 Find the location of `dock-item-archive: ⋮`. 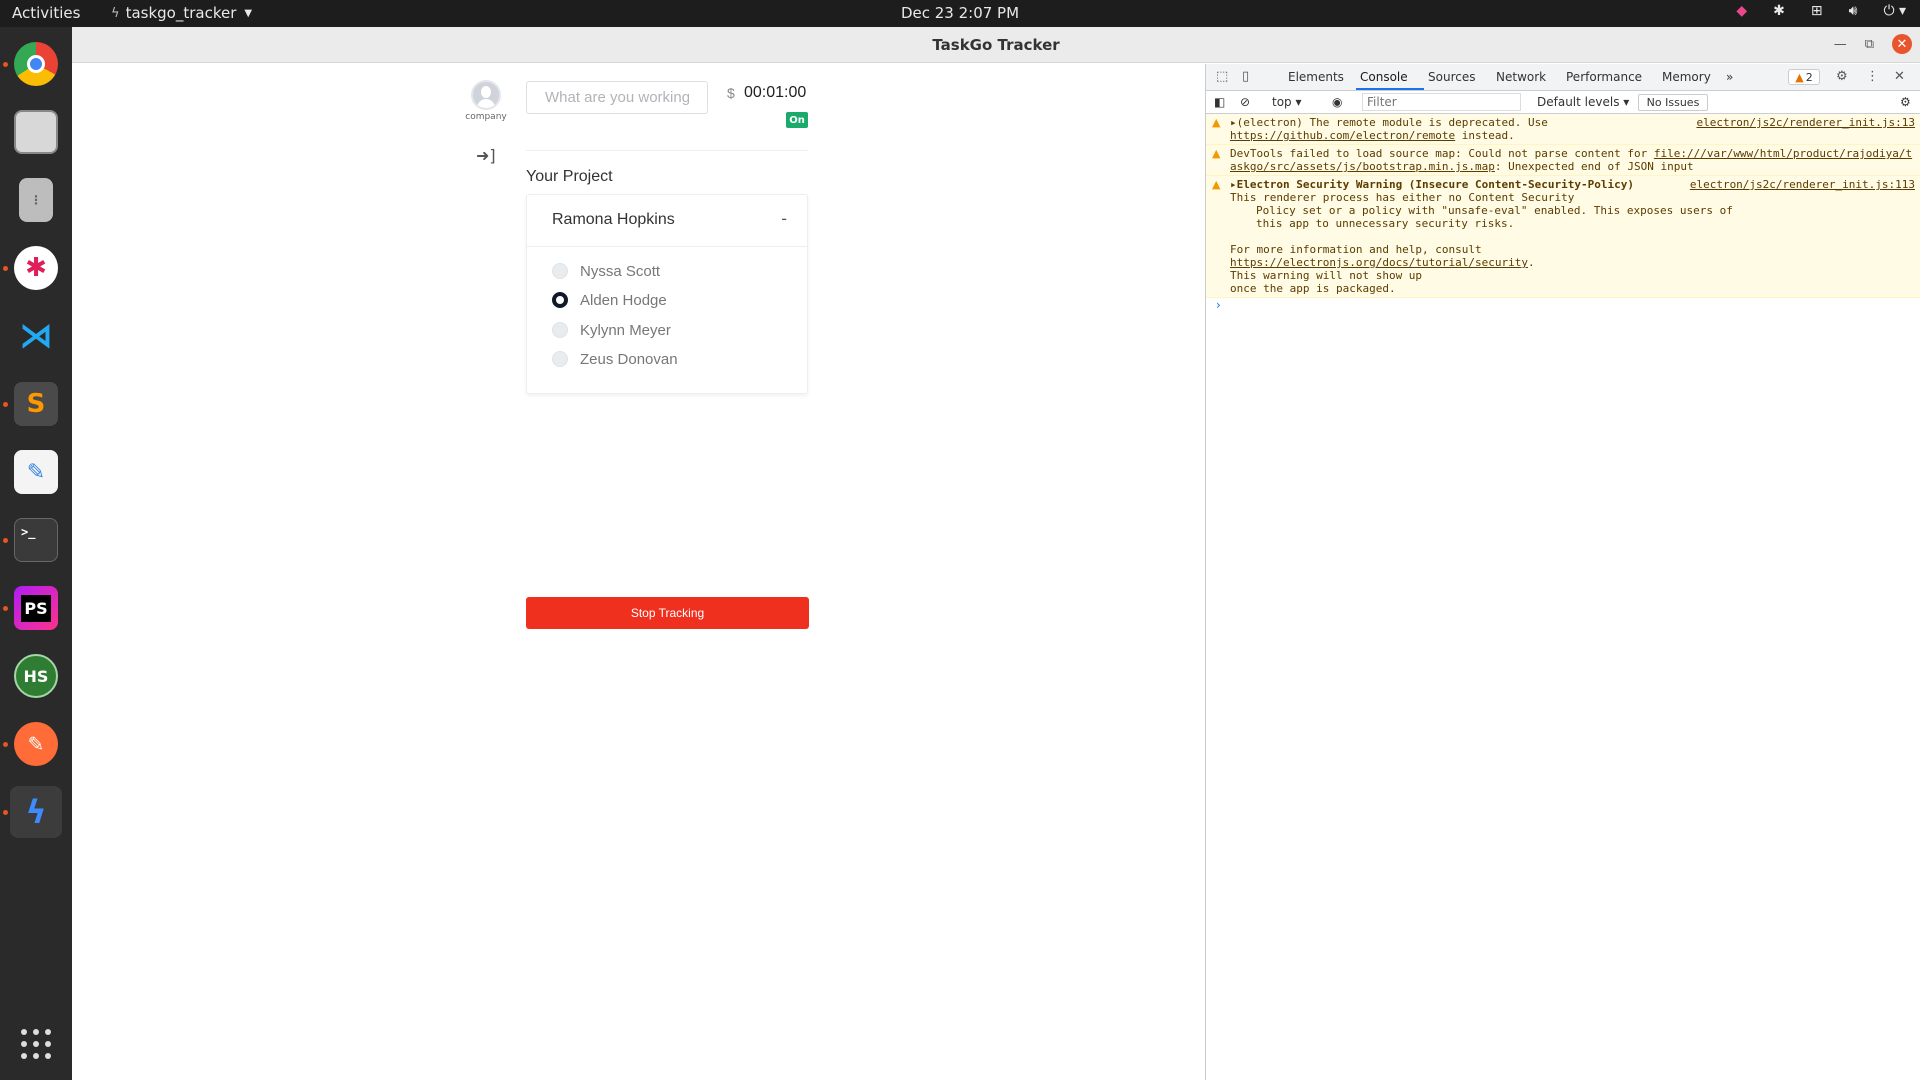

dock-item-archive: ⋮ is located at coordinates (36, 200).